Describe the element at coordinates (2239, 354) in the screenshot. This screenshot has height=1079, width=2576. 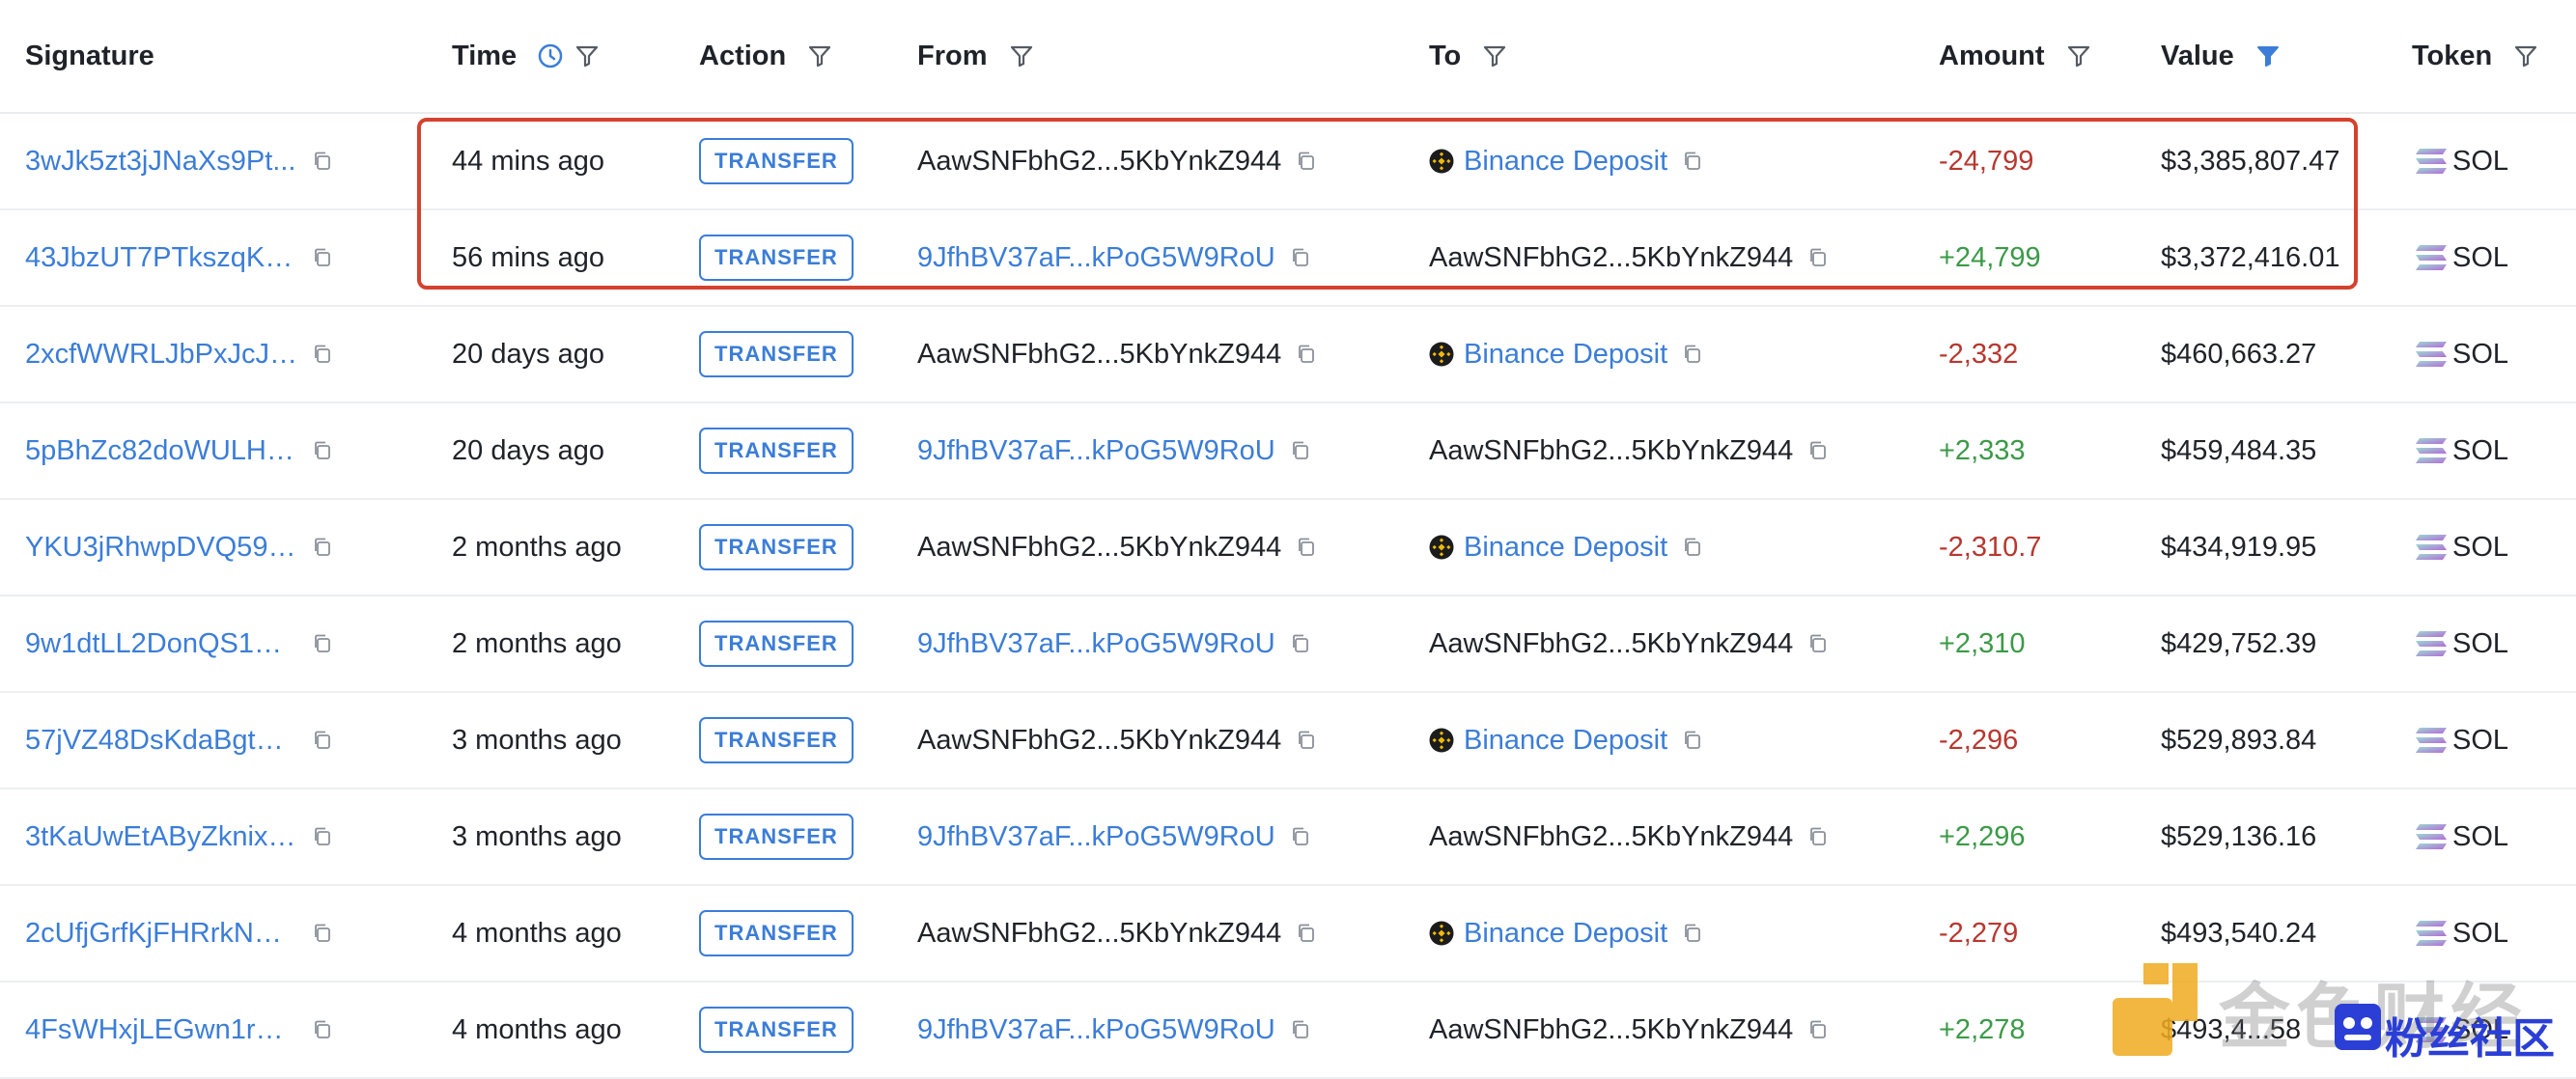
I see `value-cell: $460,663.27` at that location.